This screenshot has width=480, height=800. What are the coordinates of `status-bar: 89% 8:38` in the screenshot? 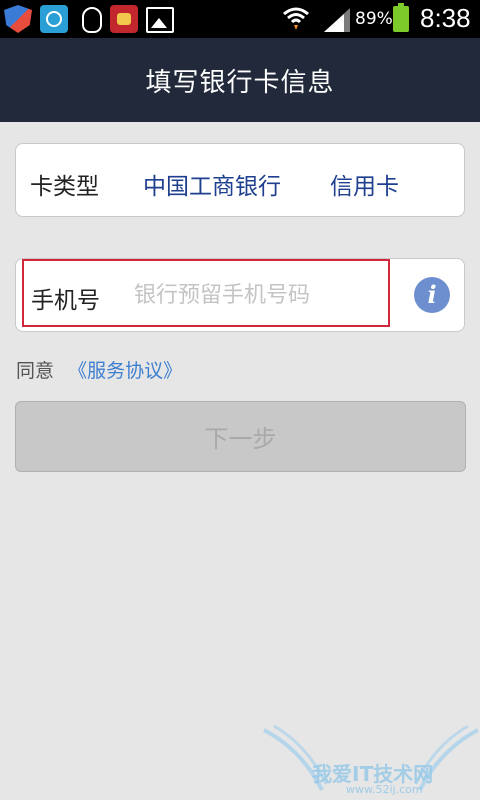 It's located at (240, 19).